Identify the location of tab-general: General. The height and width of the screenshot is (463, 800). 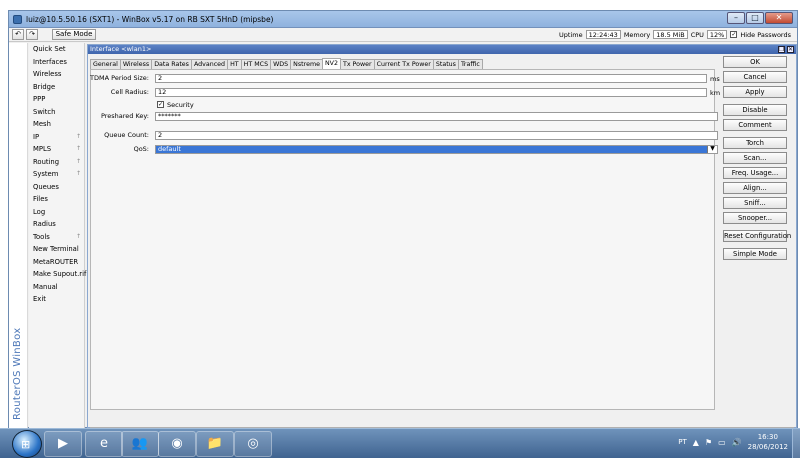
(105, 64).